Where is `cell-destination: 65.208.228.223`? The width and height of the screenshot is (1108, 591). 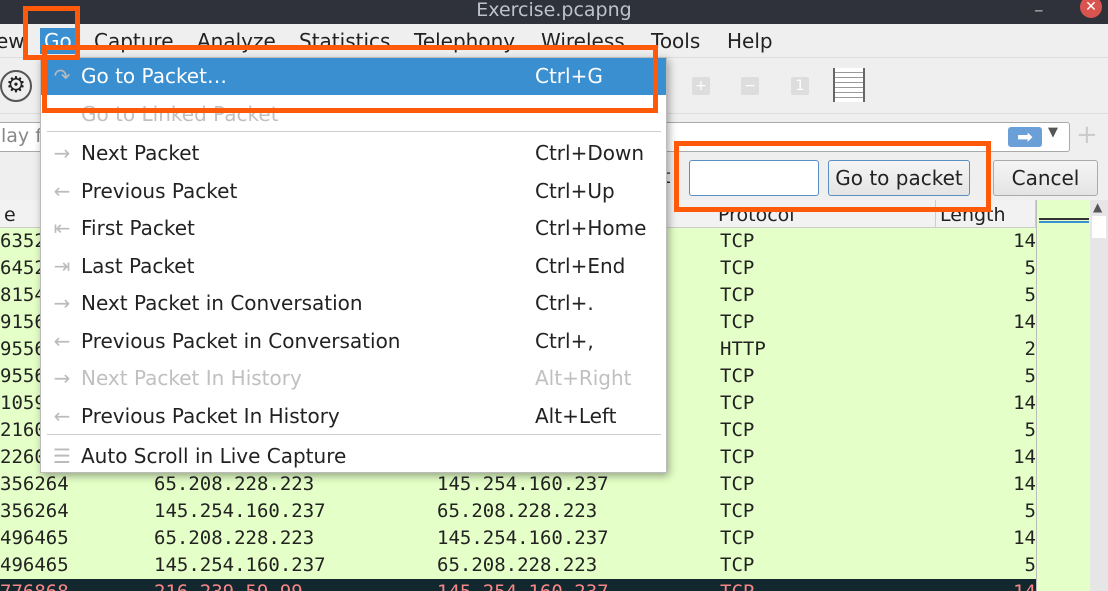 cell-destination: 65.208.228.223 is located at coordinates (517, 511).